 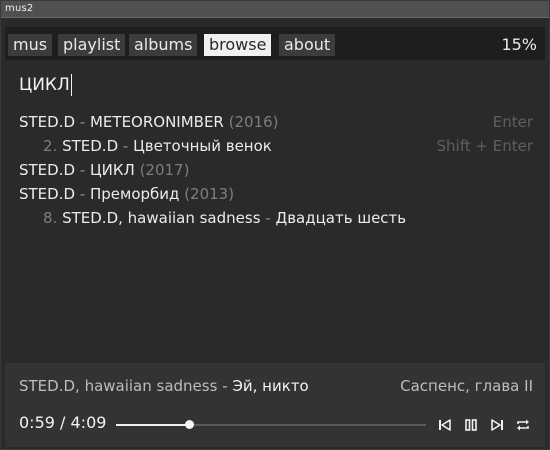 What do you see at coordinates (37, 422) in the screenshot?
I see `elapsed-time: 0:59` at bounding box center [37, 422].